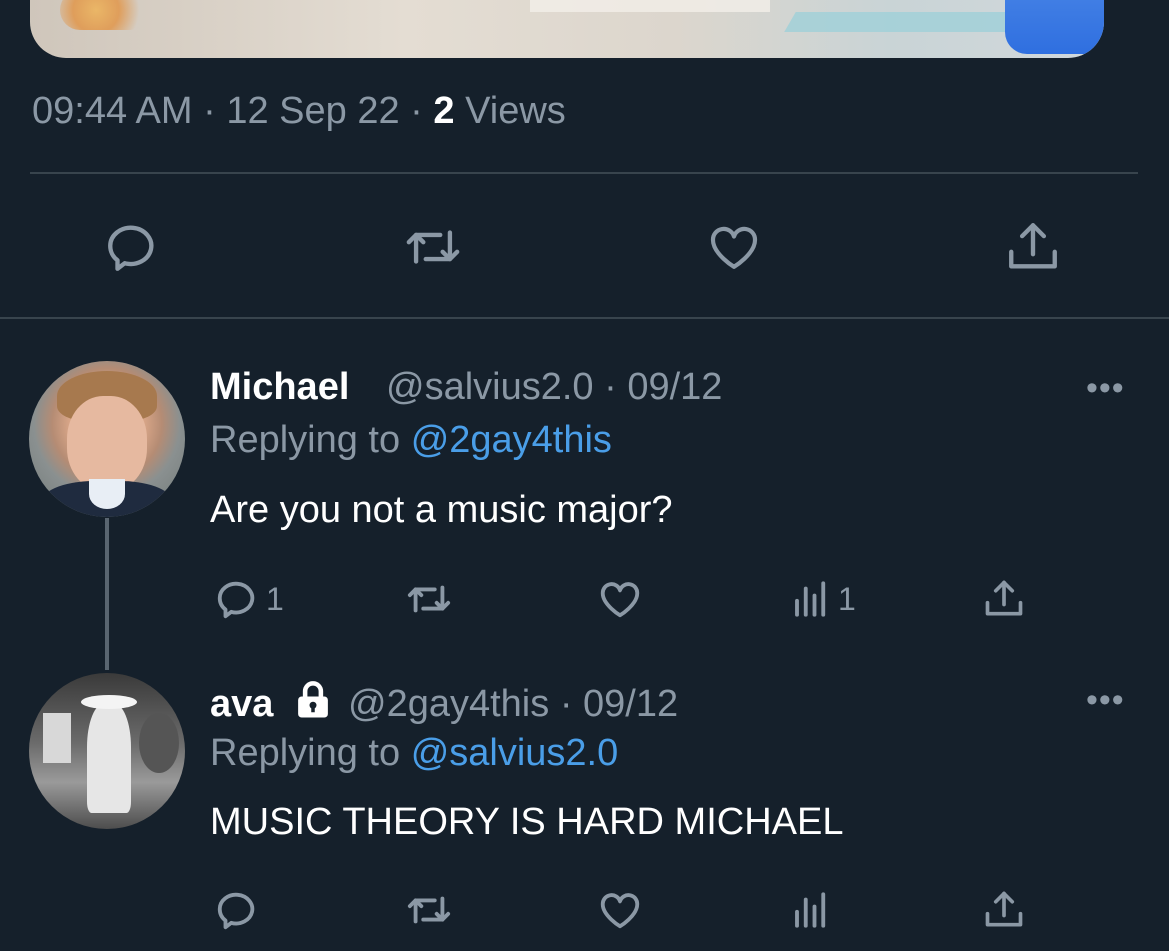  Describe the element at coordinates (511, 440) in the screenshot. I see `mention-link: @2gay4this` at that location.